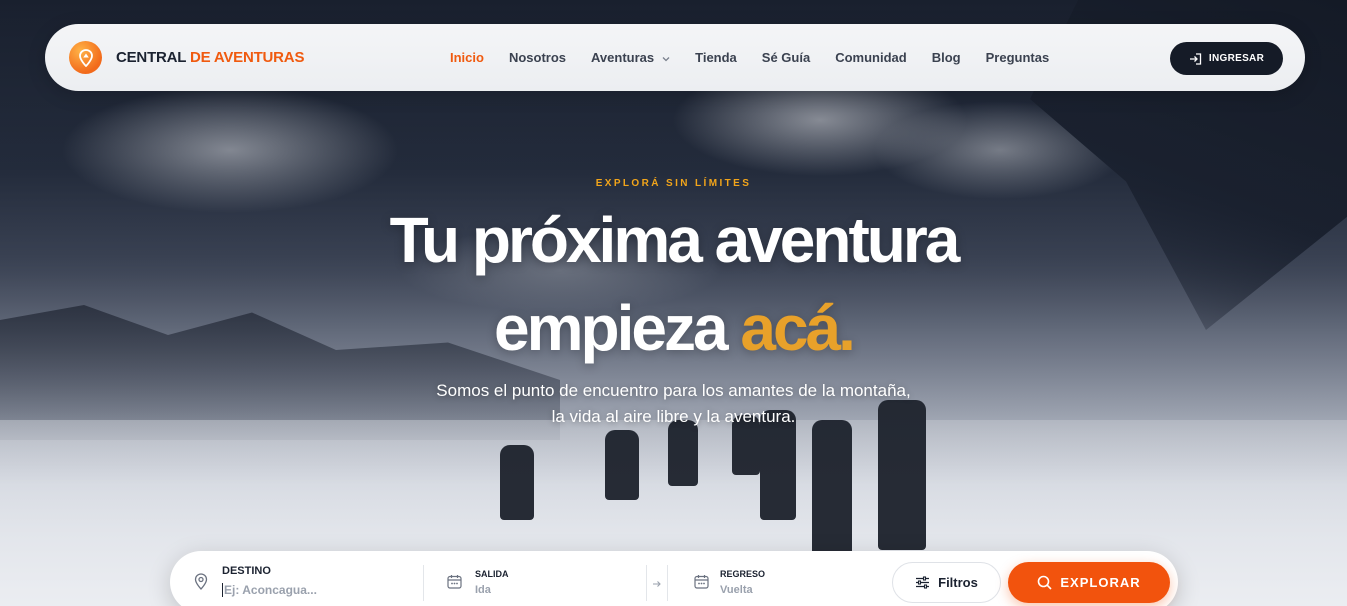 The image size is (1347, 606). I want to click on brand-logo: CENTRAL DE AVENTURAS, so click(186, 57).